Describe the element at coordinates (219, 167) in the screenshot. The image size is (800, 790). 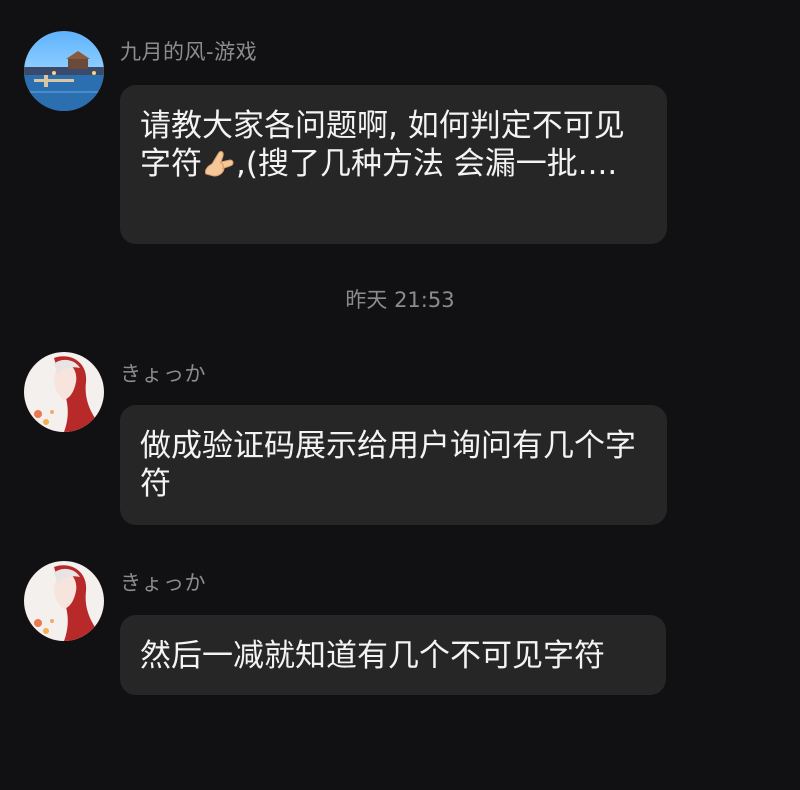
I see `pinching-hand-icon` at that location.